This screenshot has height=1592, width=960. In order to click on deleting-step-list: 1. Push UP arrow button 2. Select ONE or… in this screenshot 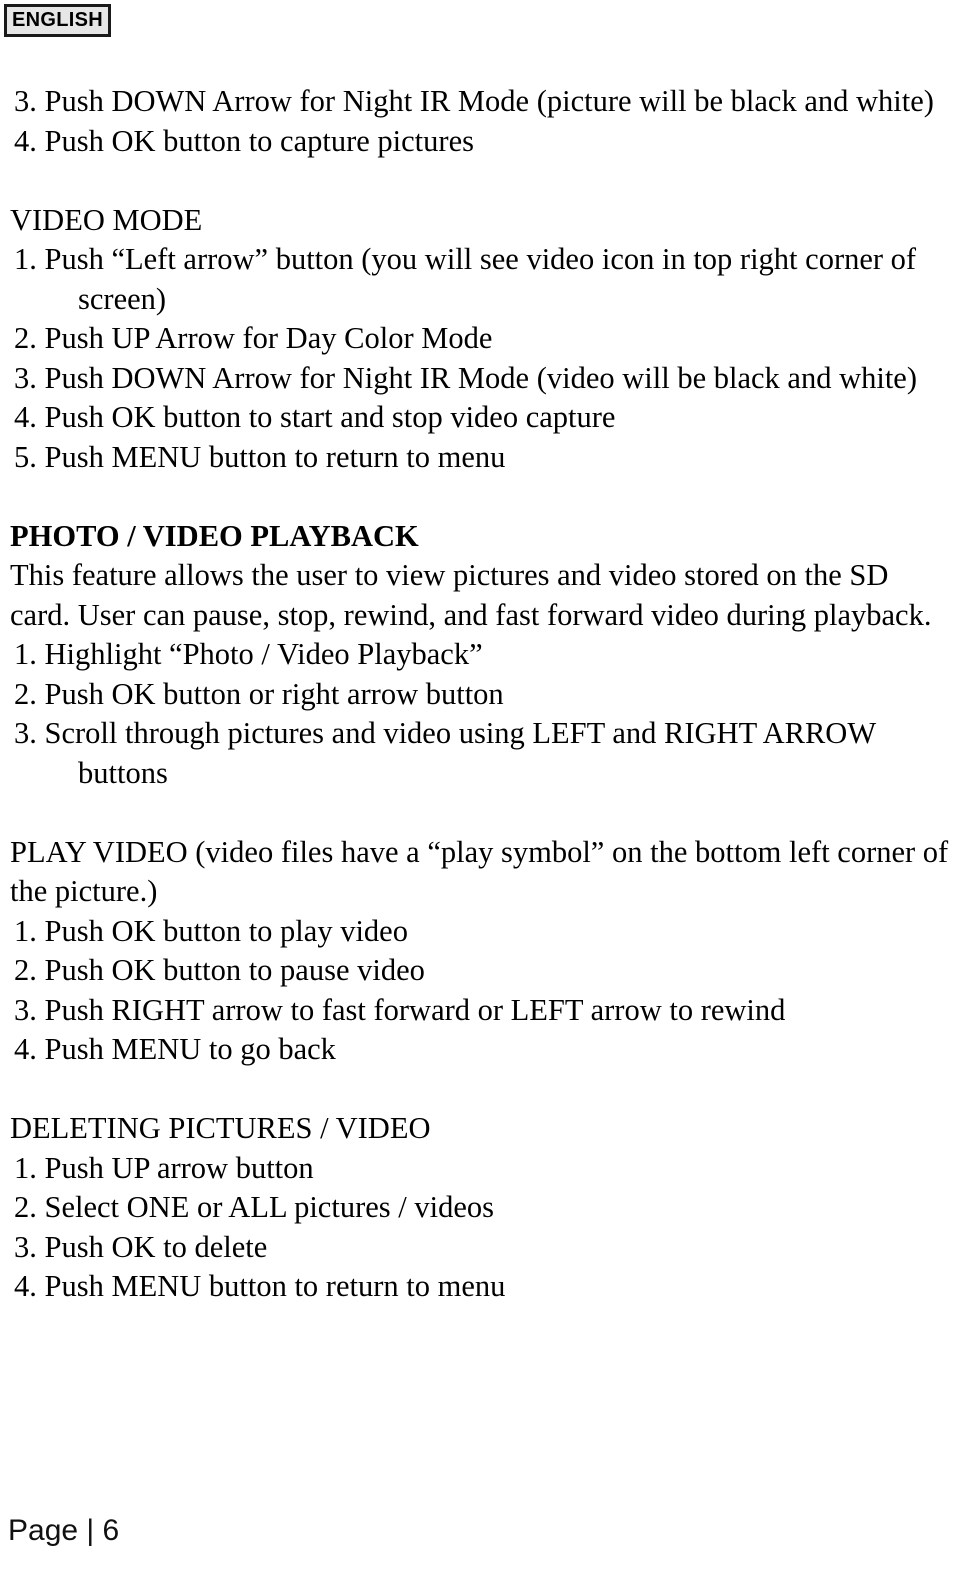, I will do `click(480, 1228)`.